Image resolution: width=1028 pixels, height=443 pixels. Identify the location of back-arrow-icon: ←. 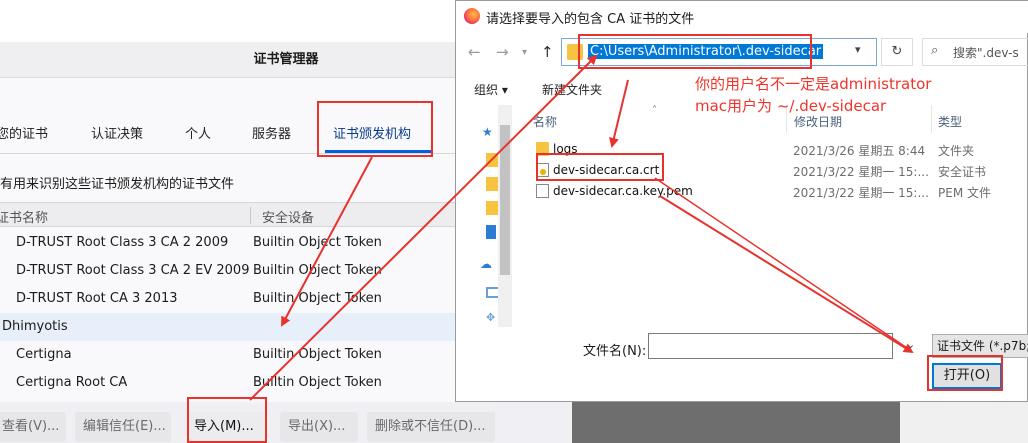
(474, 52).